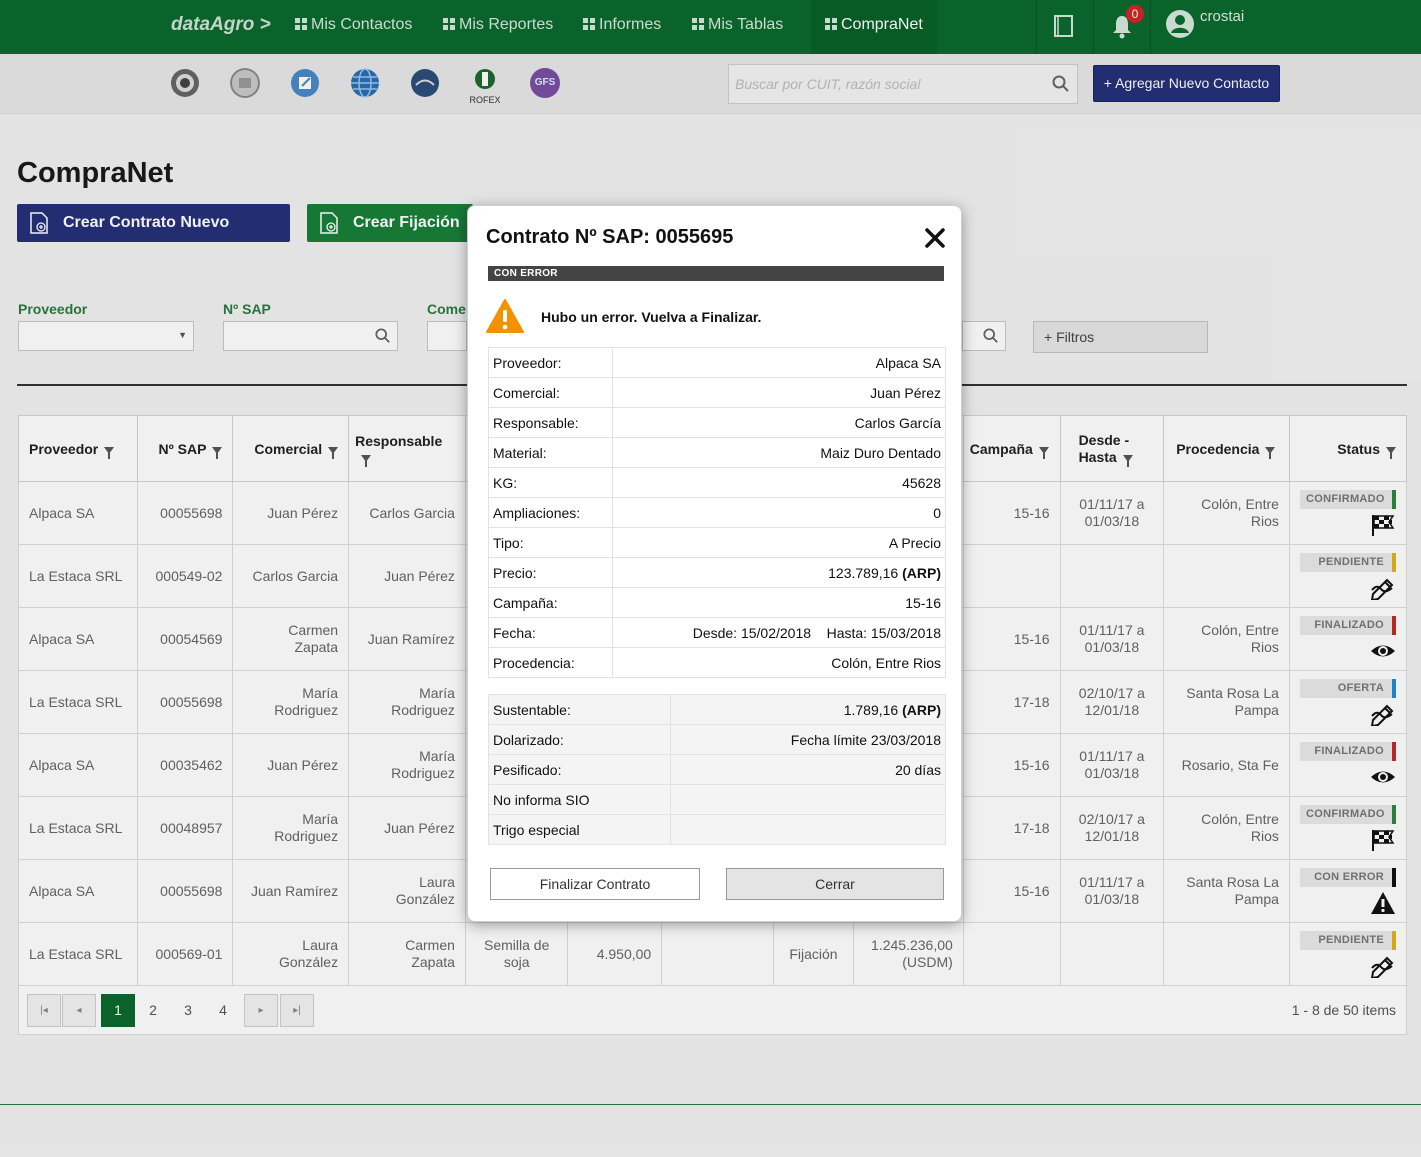 This screenshot has height=1157, width=1421. I want to click on detail-row: Tipo: A Precio, so click(716, 542).